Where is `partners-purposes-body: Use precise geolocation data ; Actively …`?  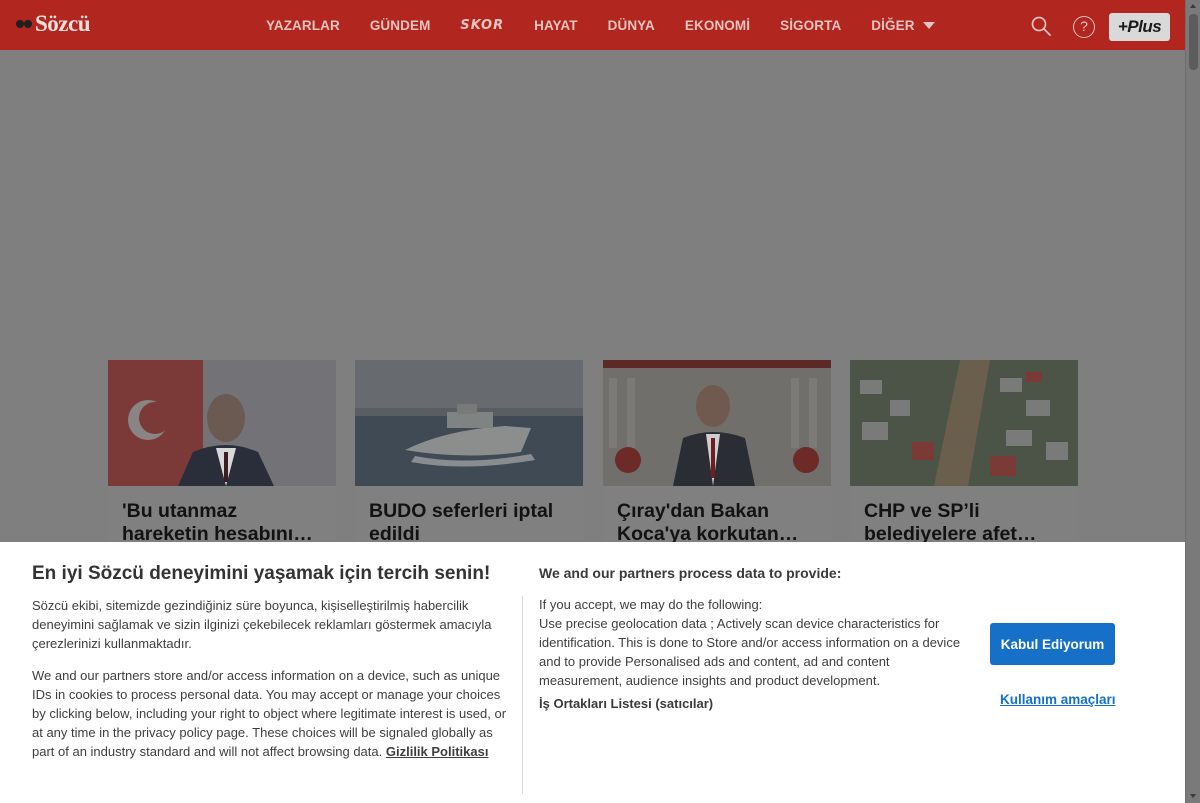
partners-purposes-body: Use precise geolocation data ; Actively … is located at coordinates (750, 652).